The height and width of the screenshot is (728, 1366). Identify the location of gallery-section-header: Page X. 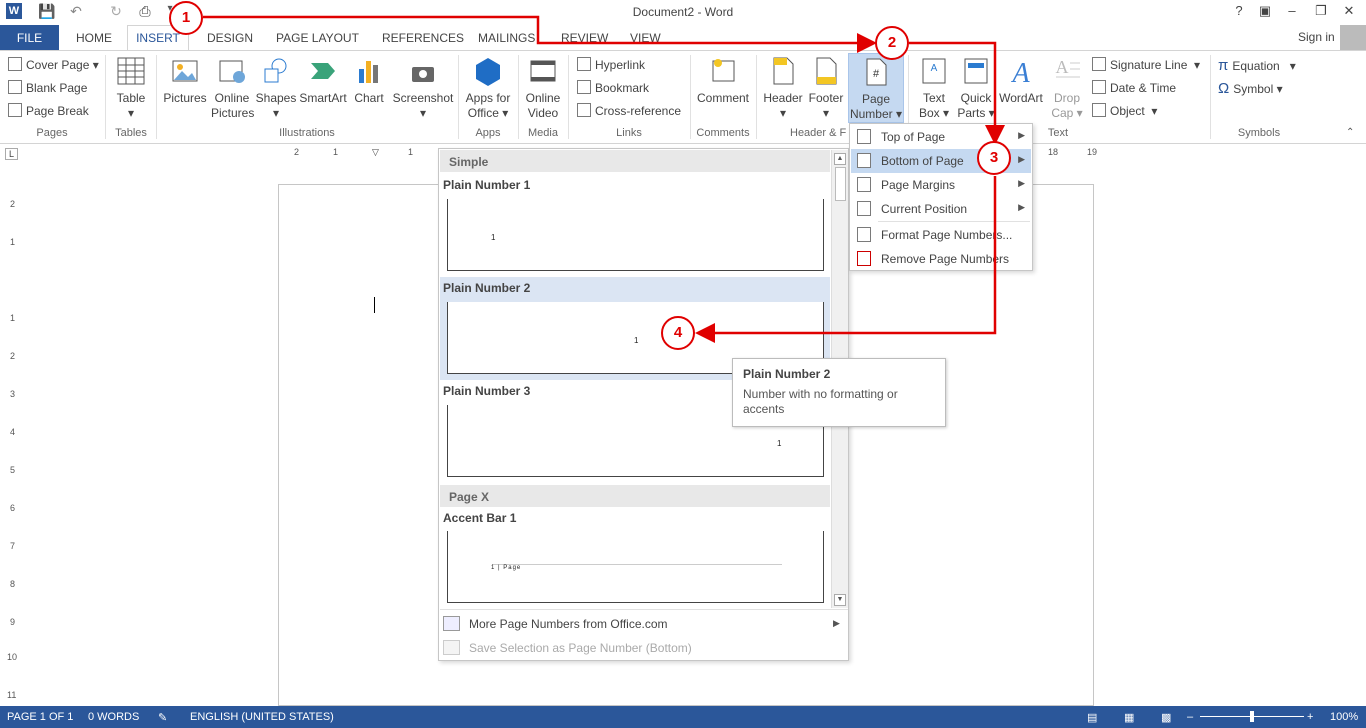
(635, 496).